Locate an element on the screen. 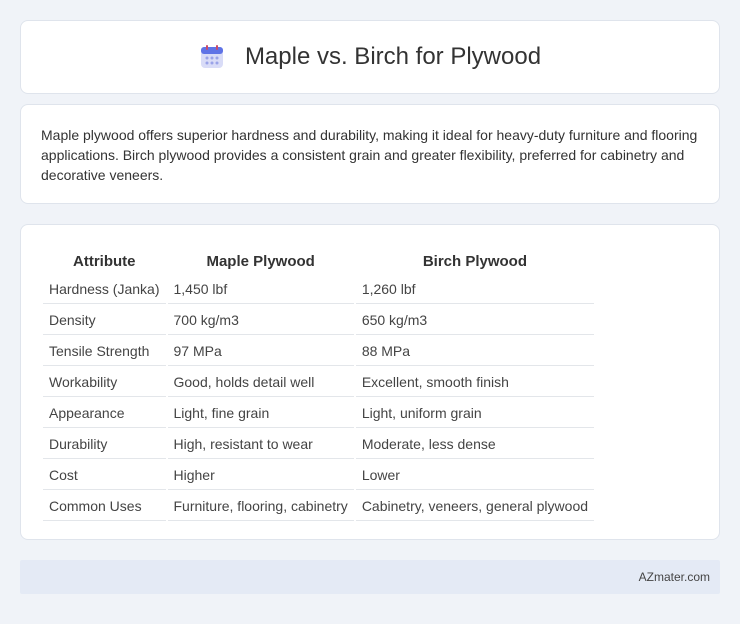 This screenshot has width=740, height=624. header-birch: Birch Plywood is located at coordinates (474, 261).